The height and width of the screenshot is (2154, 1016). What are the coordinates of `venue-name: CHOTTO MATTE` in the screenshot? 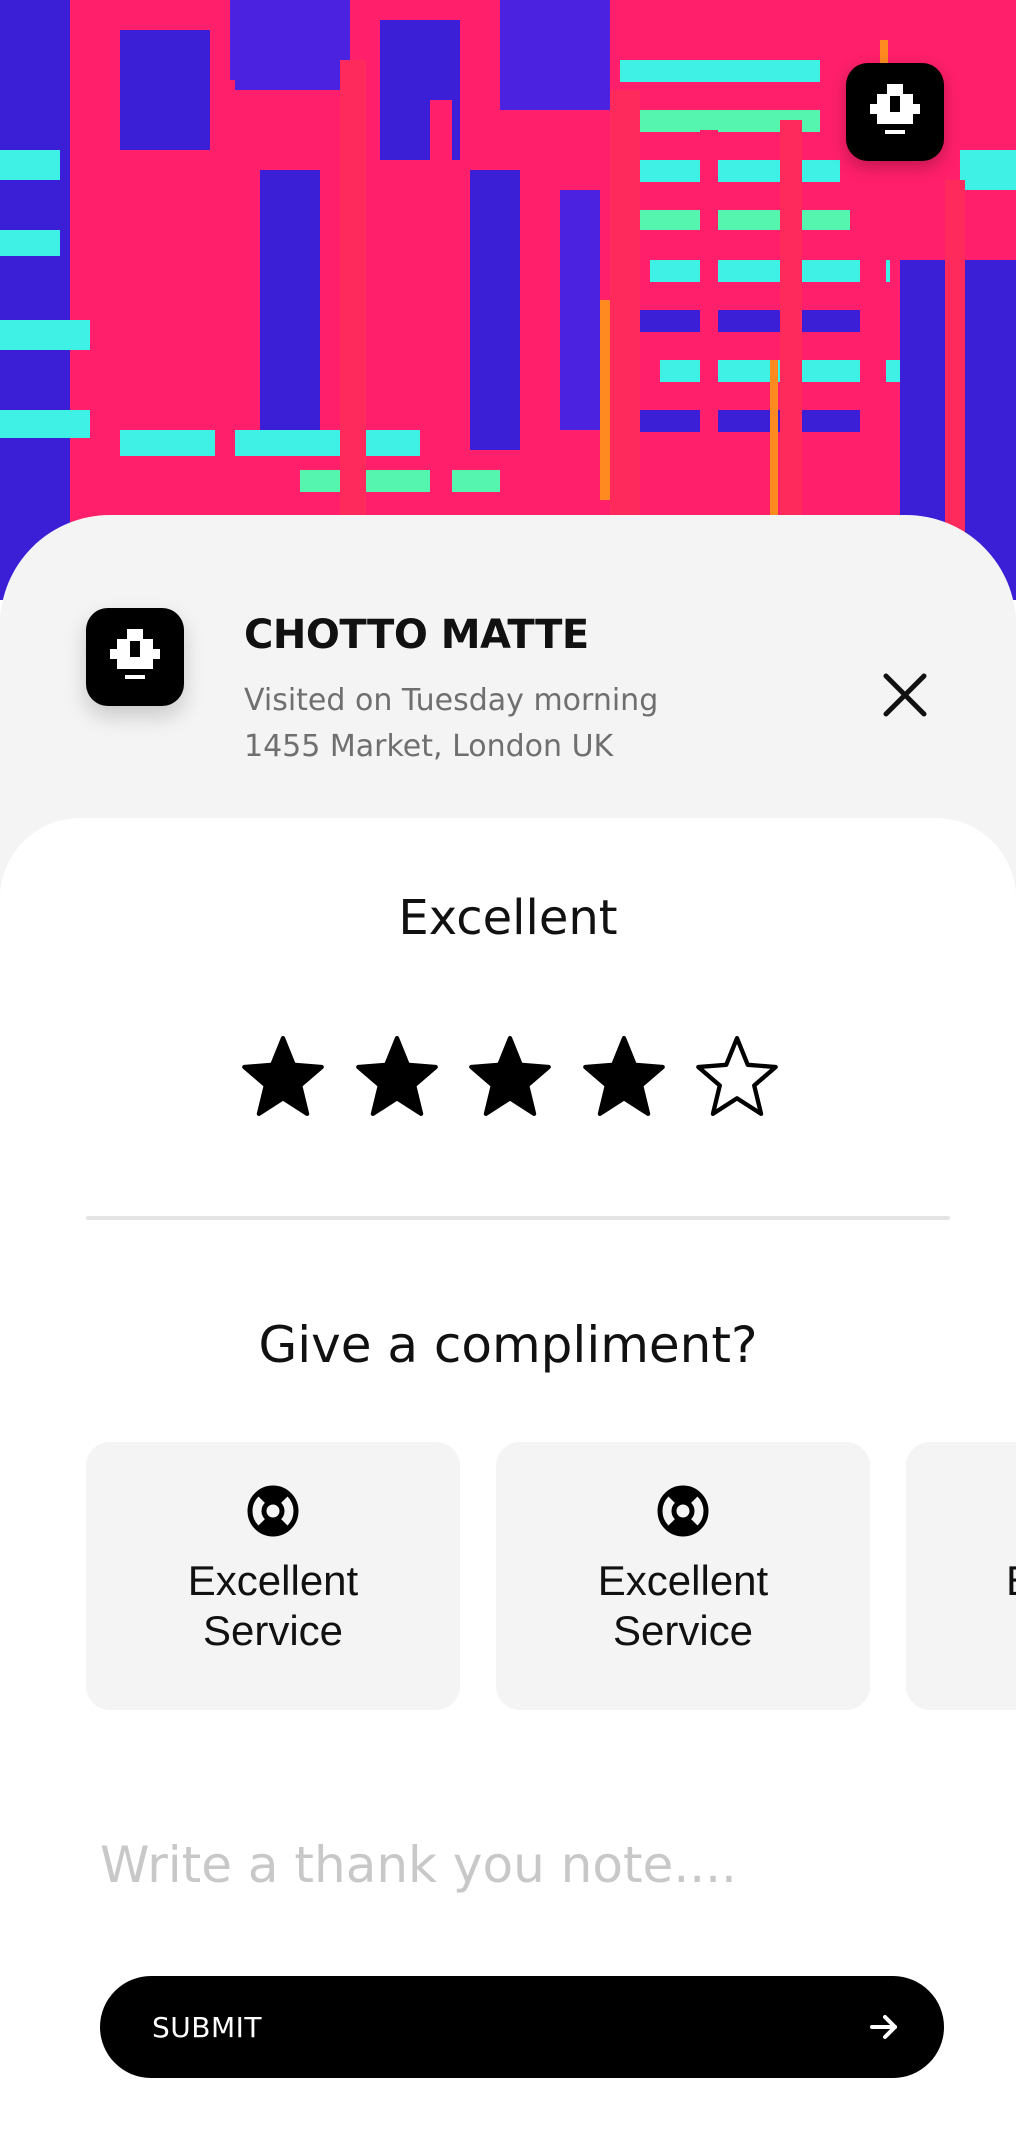 It's located at (416, 635).